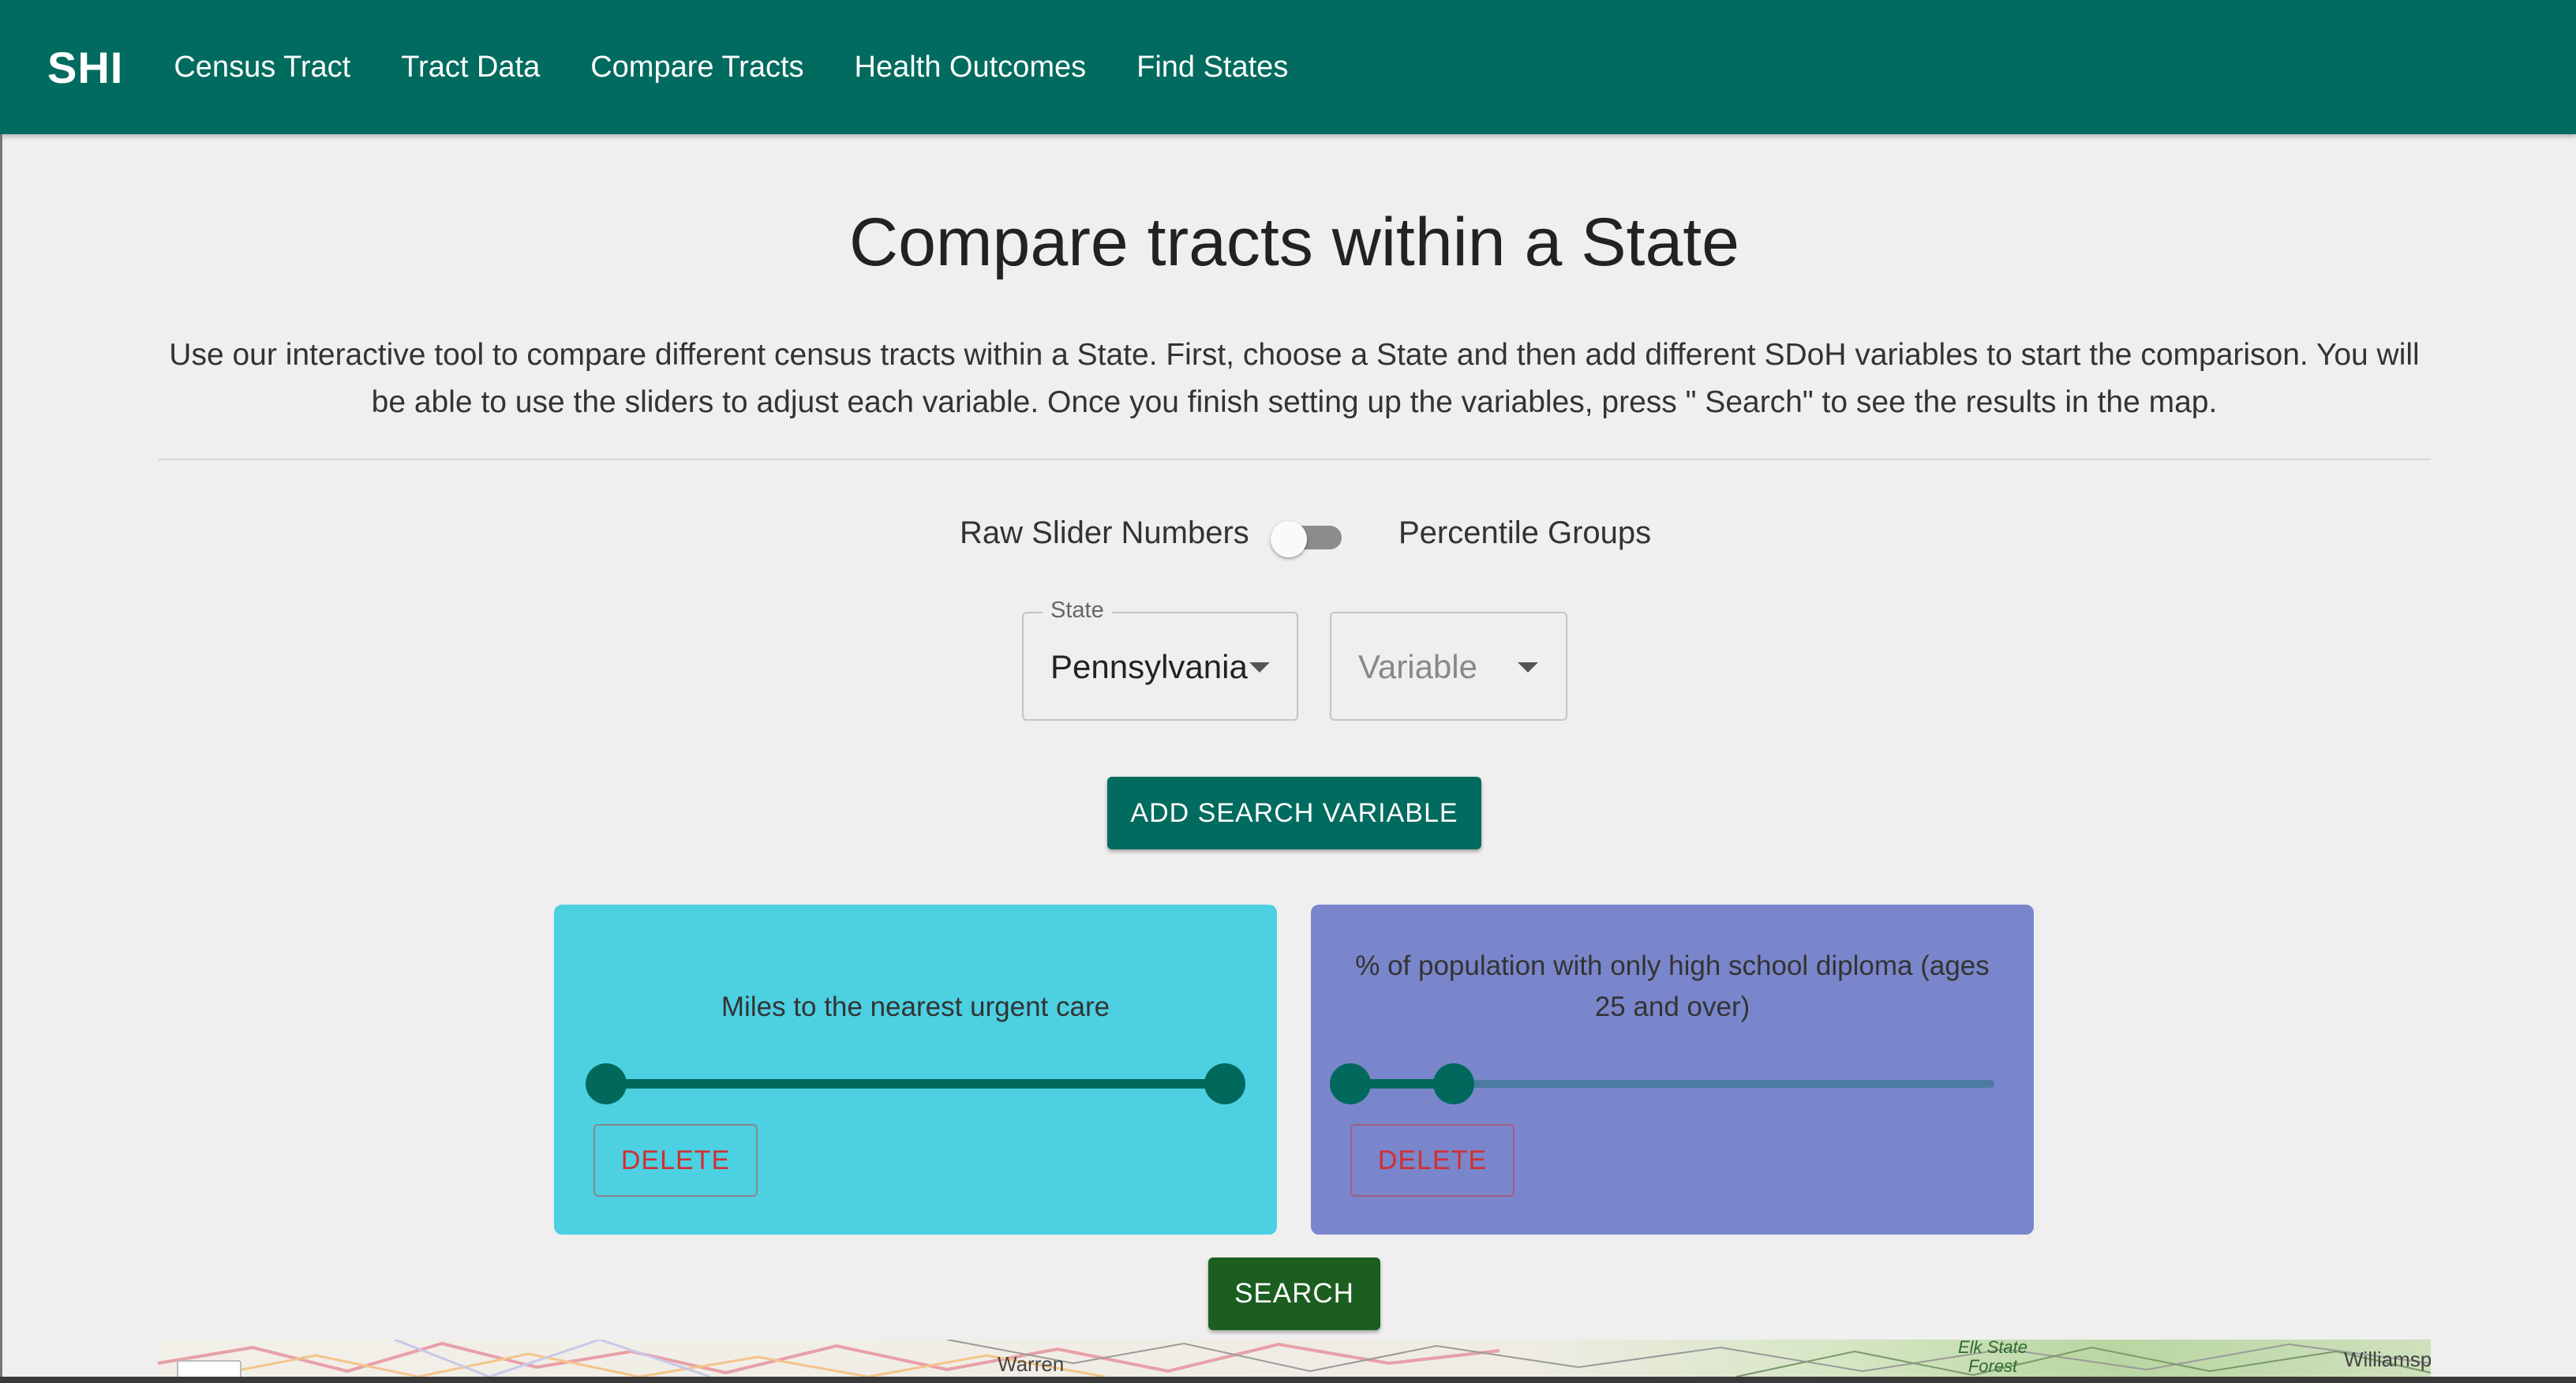 The height and width of the screenshot is (1383, 2576). I want to click on toggle-label-raw: Raw Slider Numbers, so click(1104, 532).